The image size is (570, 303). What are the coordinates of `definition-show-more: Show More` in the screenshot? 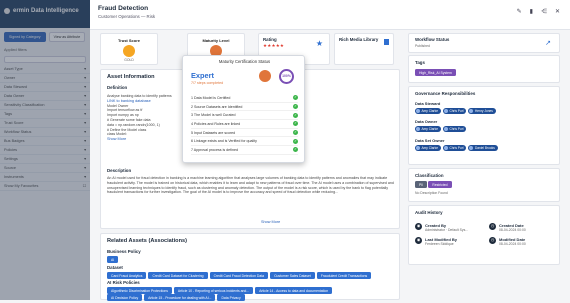 It's located at (147, 139).